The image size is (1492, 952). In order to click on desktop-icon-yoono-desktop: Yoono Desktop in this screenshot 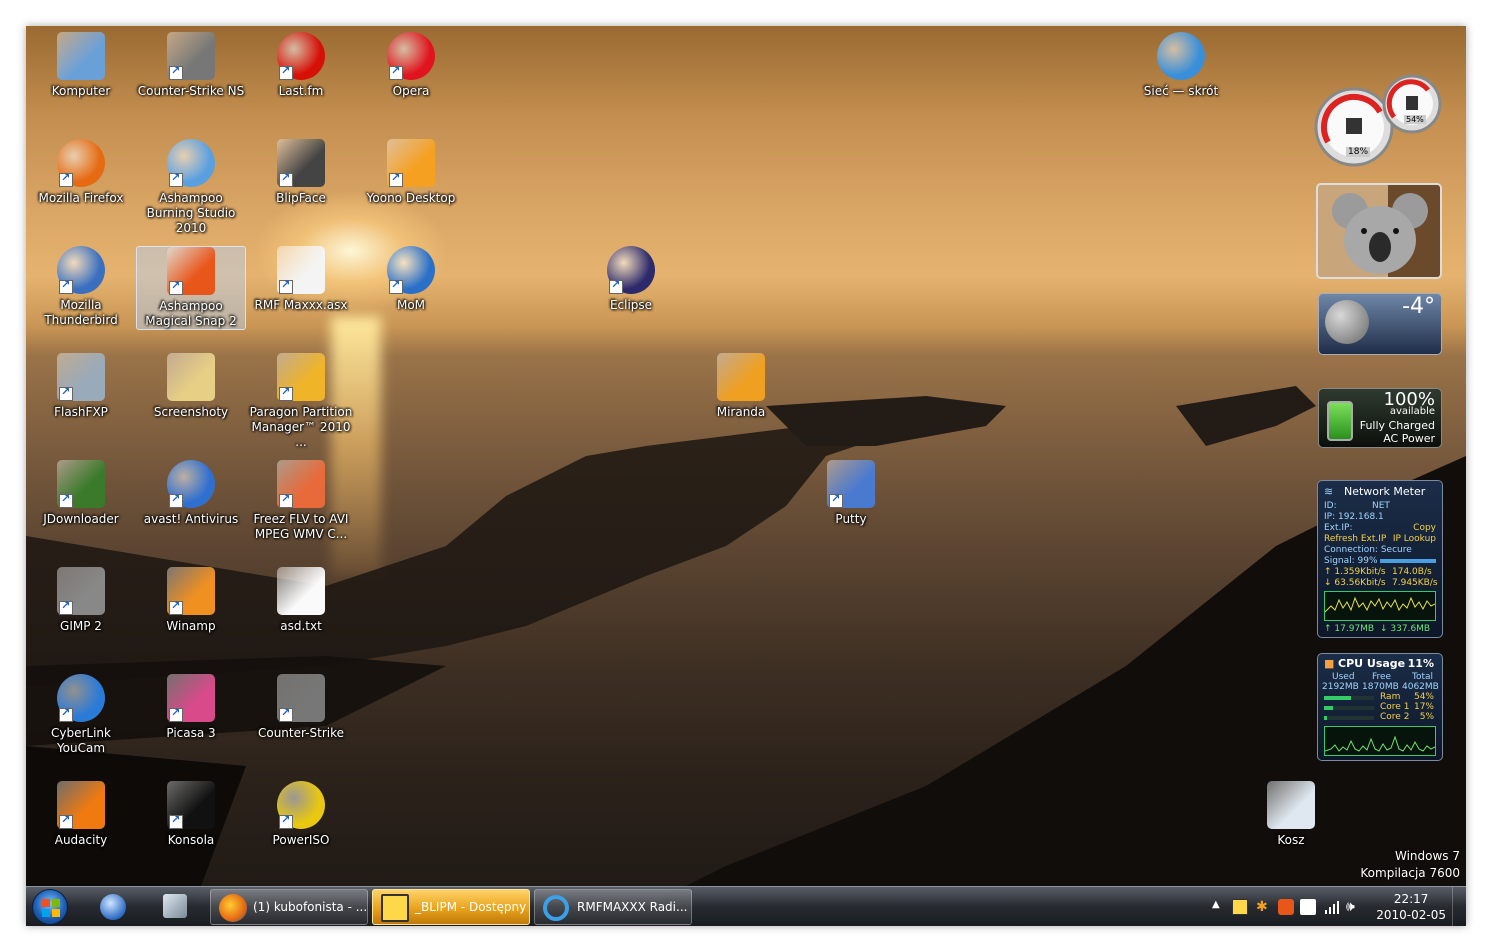, I will do `click(411, 172)`.